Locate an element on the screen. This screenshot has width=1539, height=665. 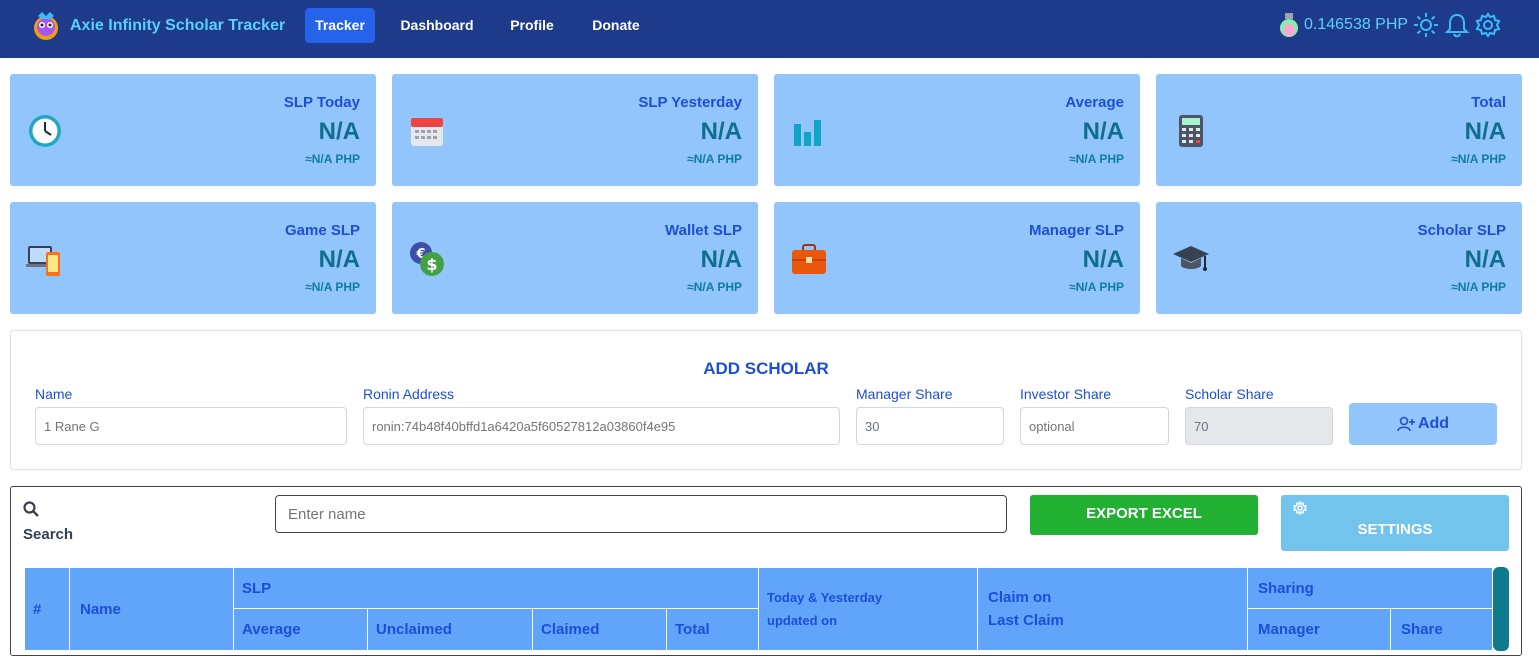
manager-share-input is located at coordinates (930, 426).